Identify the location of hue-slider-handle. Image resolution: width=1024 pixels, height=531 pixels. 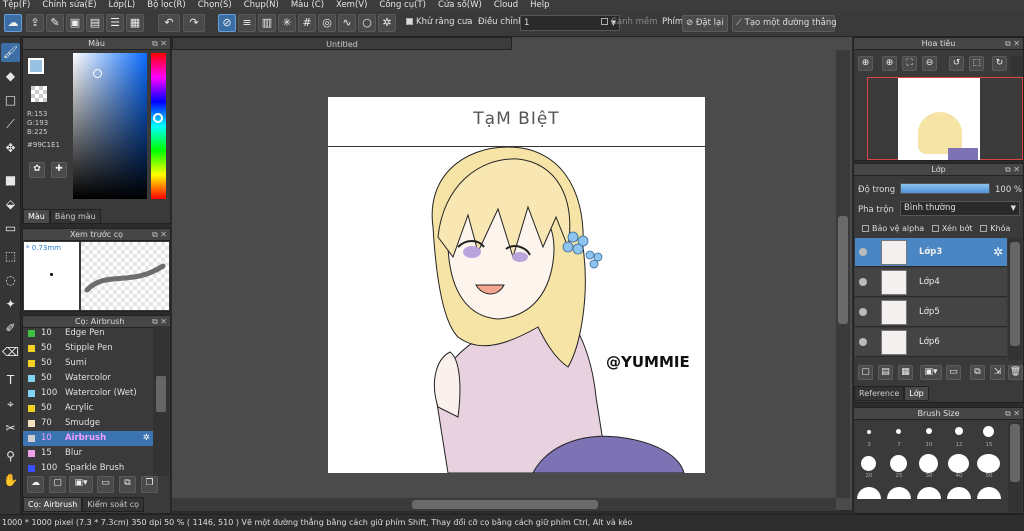
(158, 118).